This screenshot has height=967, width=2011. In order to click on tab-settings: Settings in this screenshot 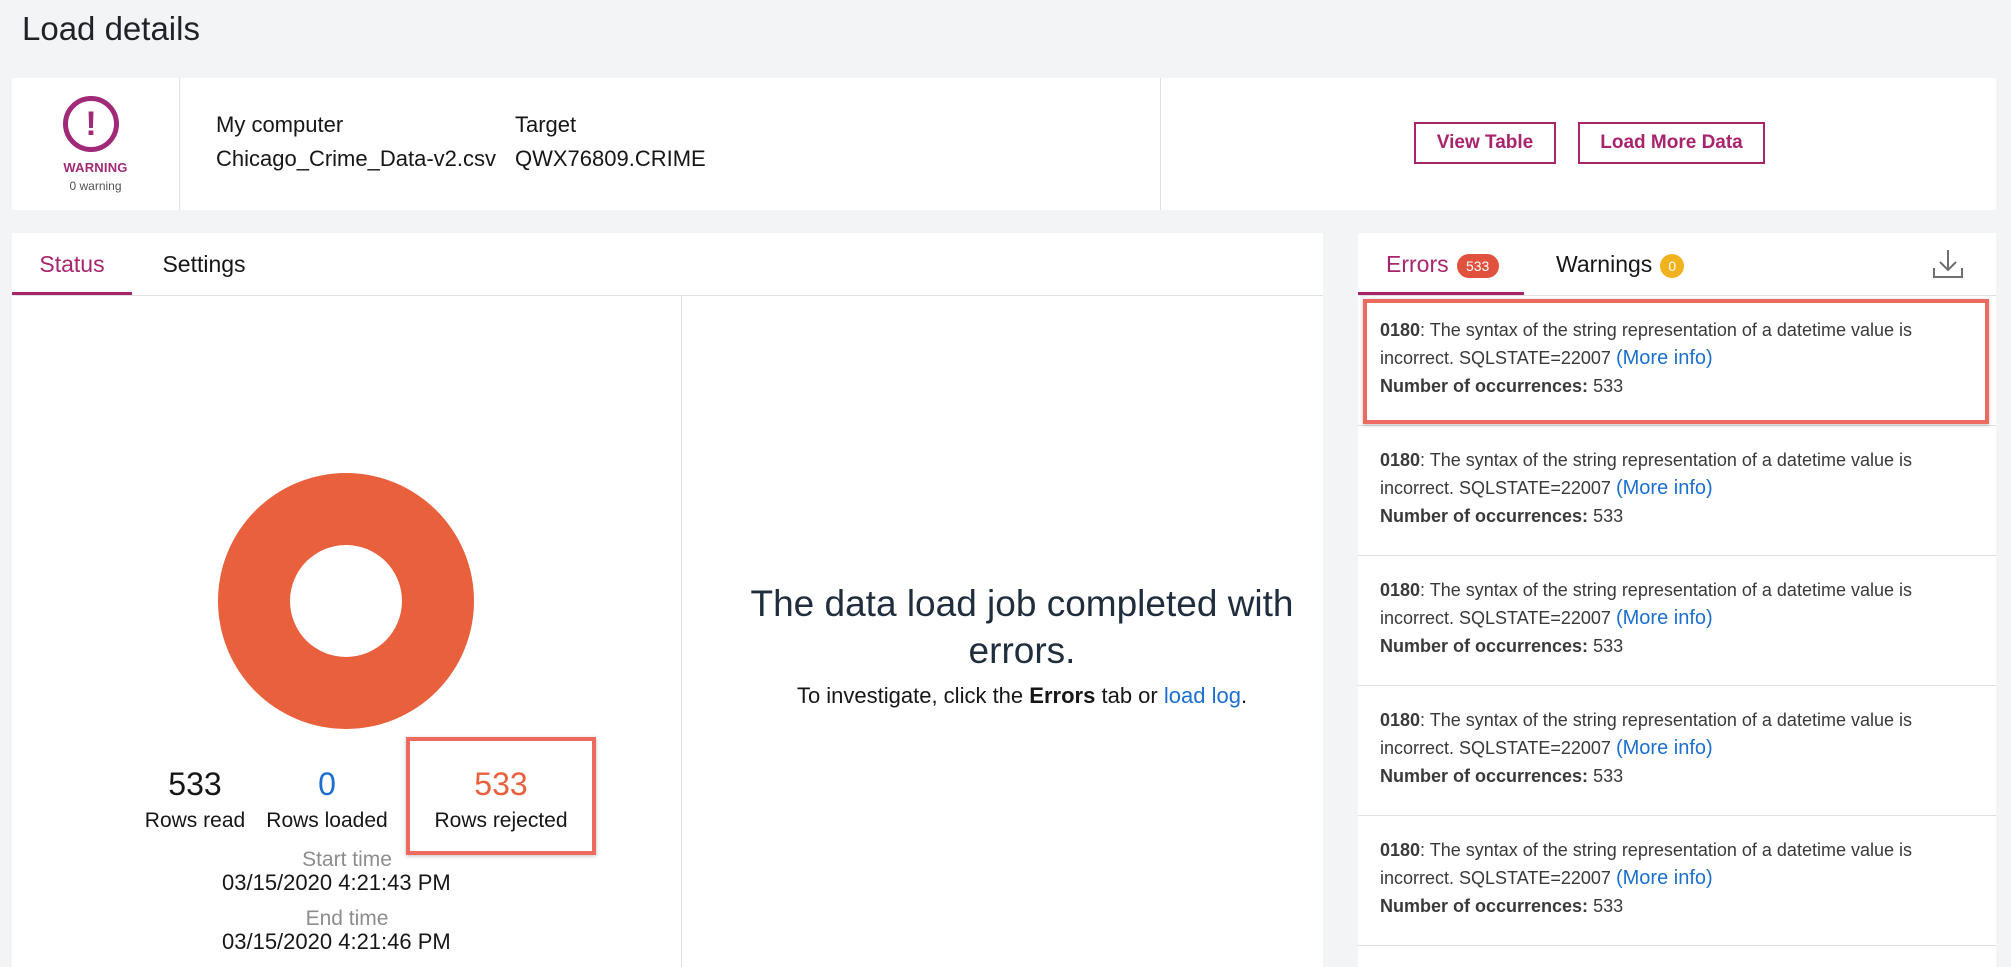, I will do `click(204, 264)`.